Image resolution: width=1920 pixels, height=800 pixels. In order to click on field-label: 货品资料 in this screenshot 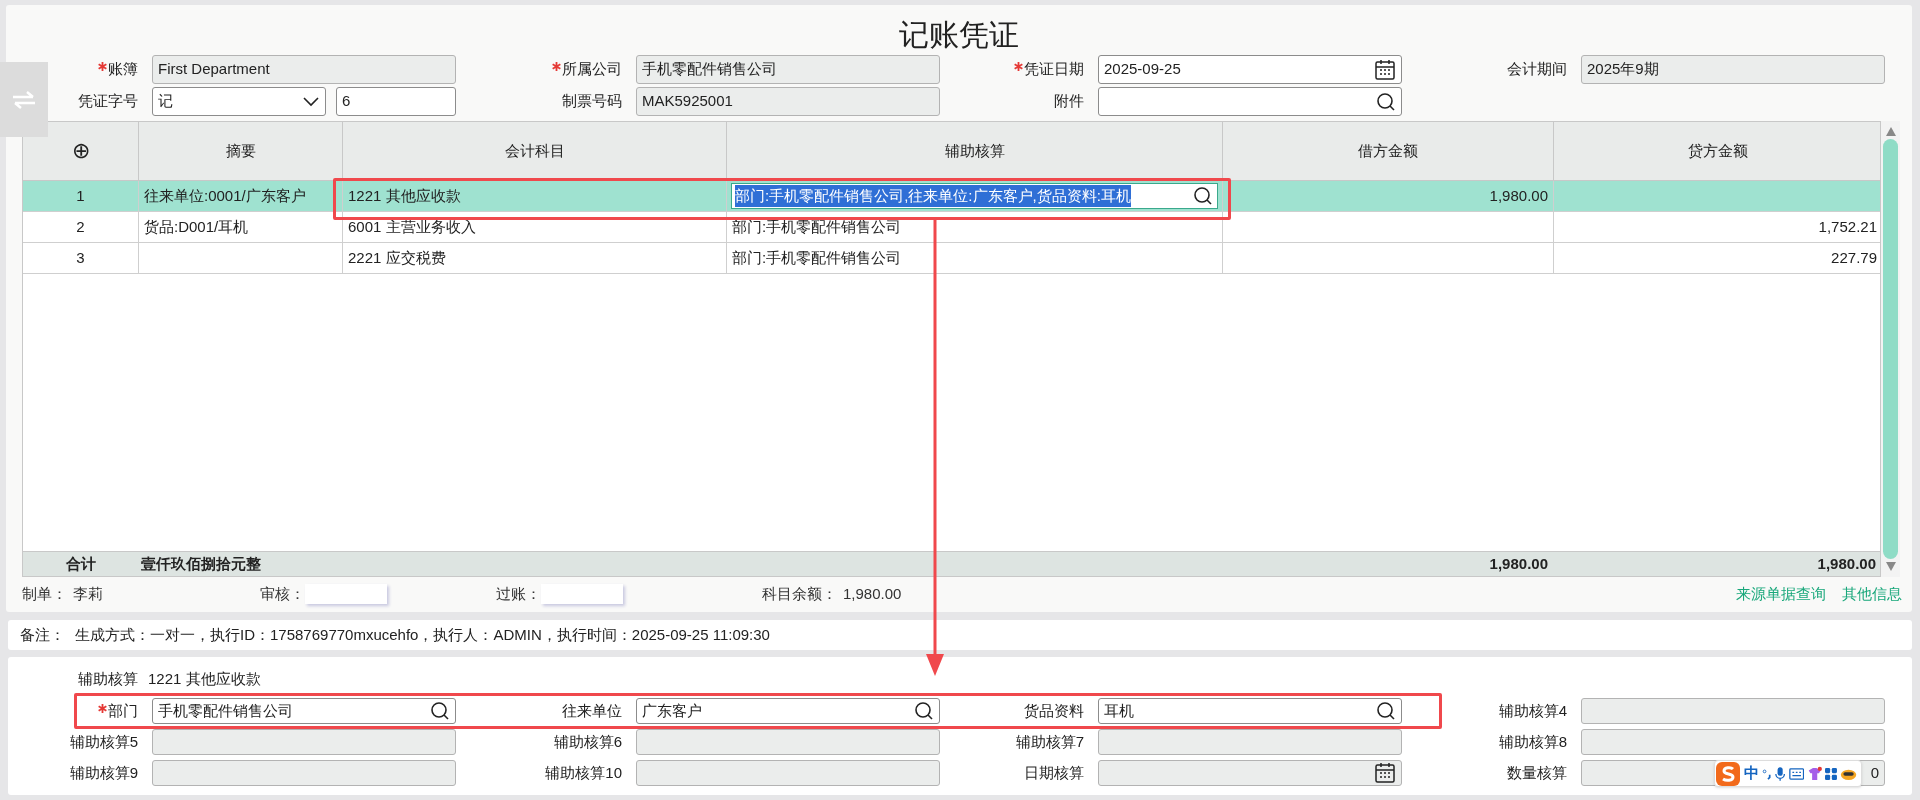, I will do `click(1054, 710)`.